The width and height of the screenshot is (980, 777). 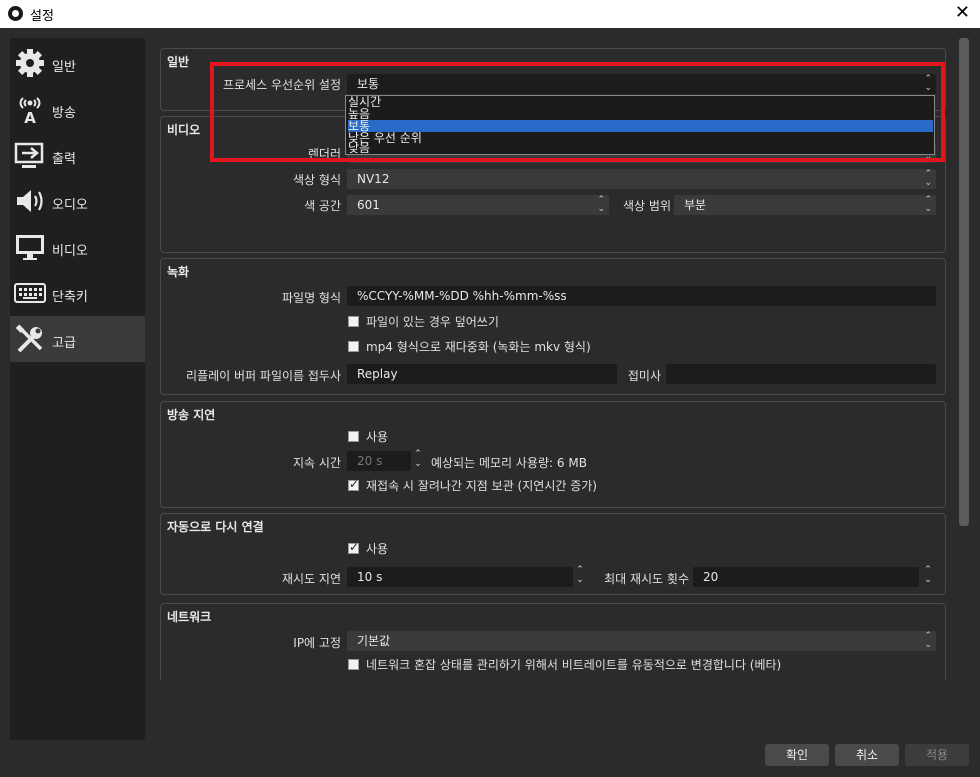 I want to click on apply-button: 적용, so click(x=937, y=755).